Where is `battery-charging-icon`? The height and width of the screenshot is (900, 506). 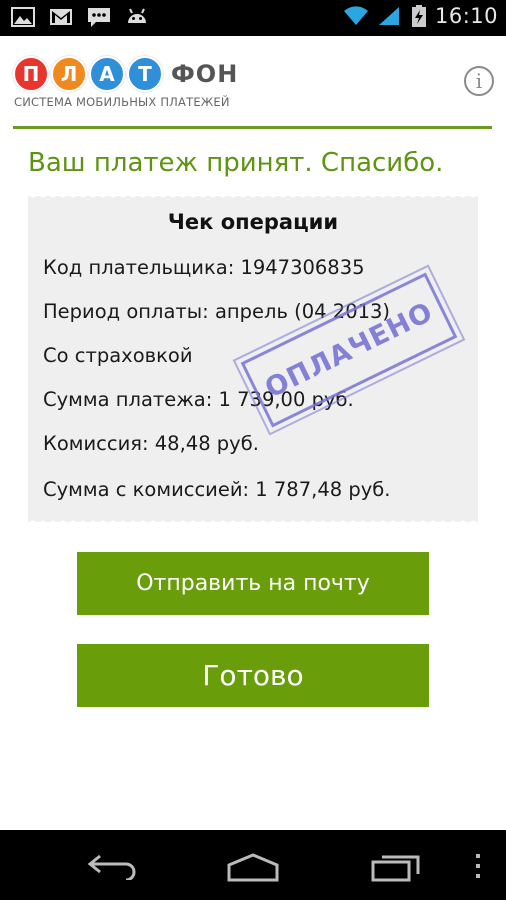
battery-charging-icon is located at coordinates (418, 16).